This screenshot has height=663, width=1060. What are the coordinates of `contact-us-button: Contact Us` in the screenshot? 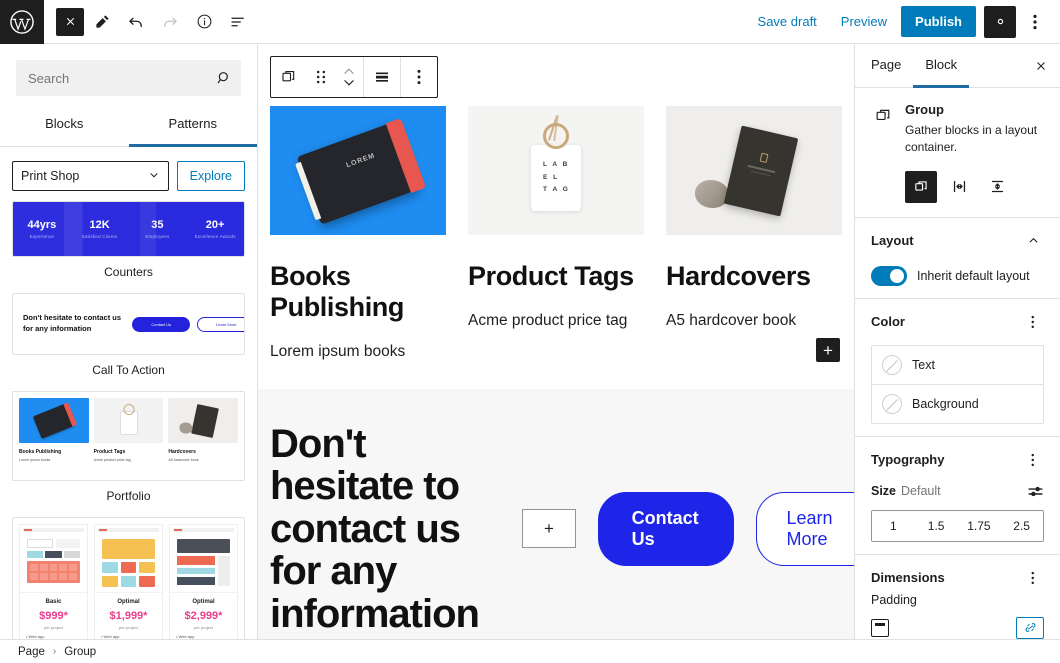 It's located at (665, 528).